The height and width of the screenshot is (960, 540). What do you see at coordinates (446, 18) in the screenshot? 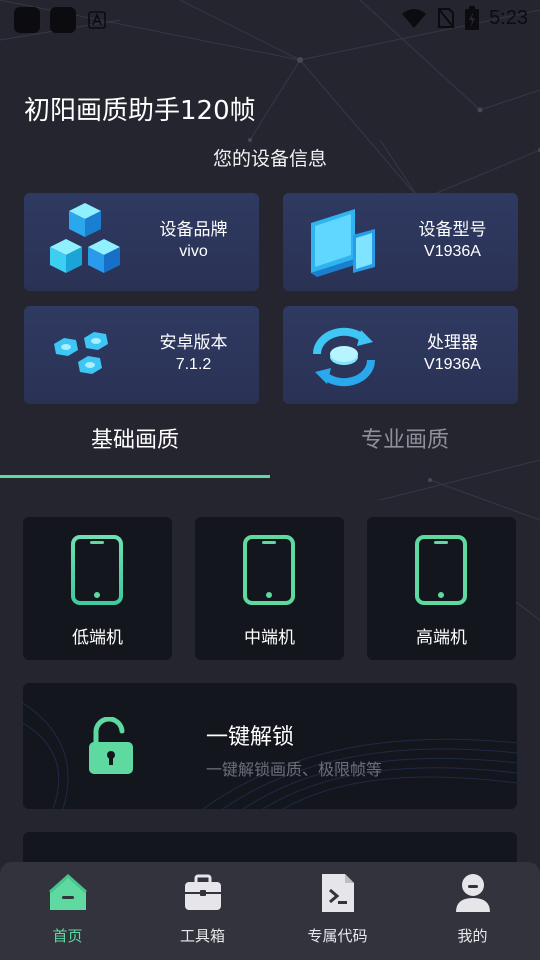
I see `no-sim-icon` at bounding box center [446, 18].